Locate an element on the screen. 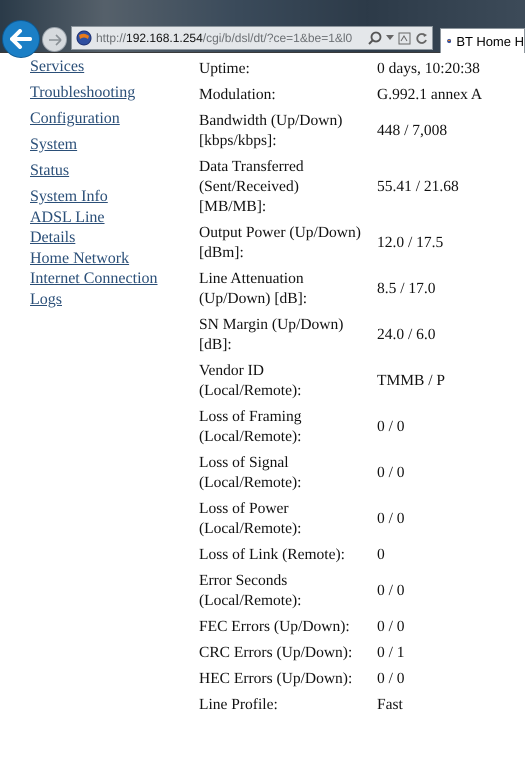 The image size is (525, 771). stat-label: Bandwidth (Up/Down) [kbps/kbps]: is located at coordinates (271, 131).